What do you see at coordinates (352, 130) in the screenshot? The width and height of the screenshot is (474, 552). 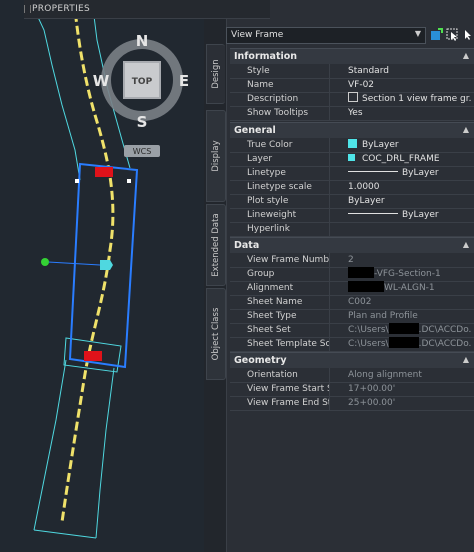 I see `section-general: General ▲` at bounding box center [352, 130].